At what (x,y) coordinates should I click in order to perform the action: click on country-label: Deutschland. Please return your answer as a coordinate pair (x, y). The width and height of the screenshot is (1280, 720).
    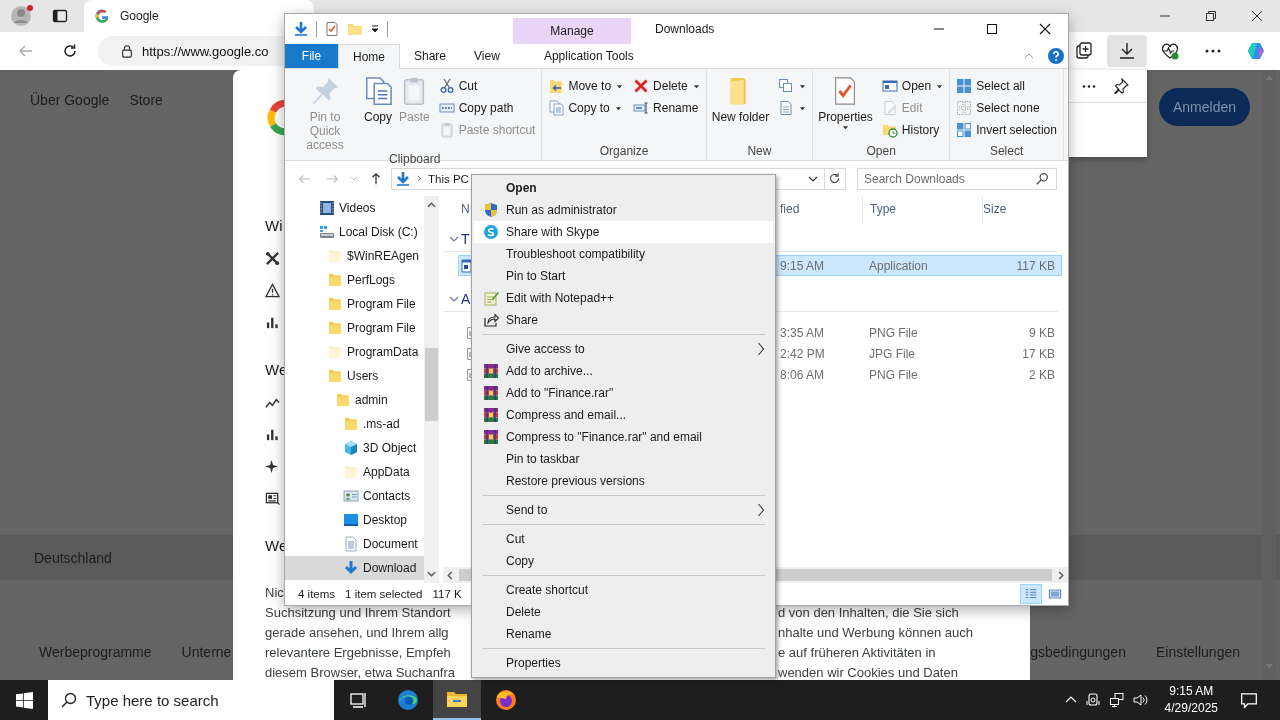
    Looking at the image, I should click on (73, 557).